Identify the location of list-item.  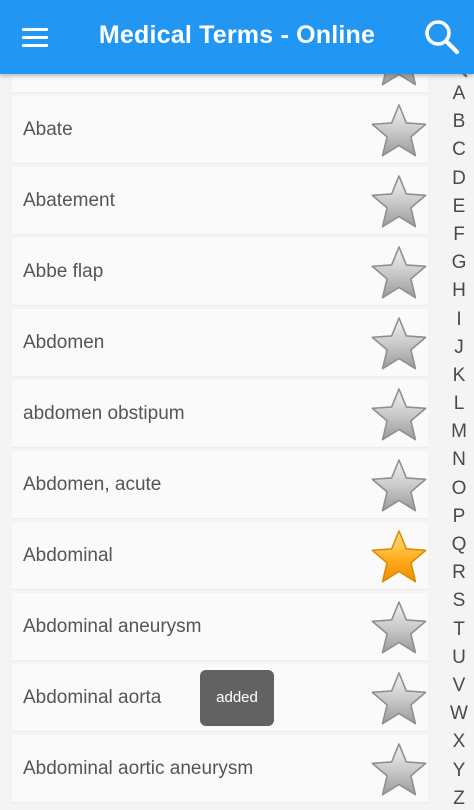
(220, 83).